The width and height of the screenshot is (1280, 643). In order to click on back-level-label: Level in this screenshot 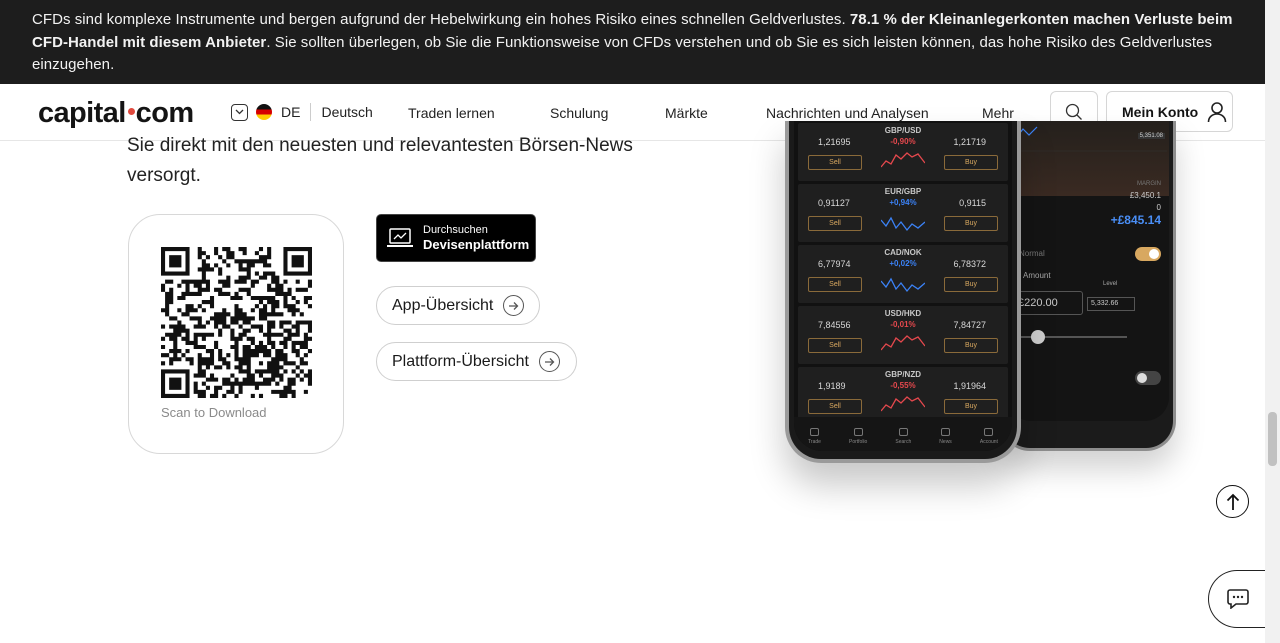, I will do `click(1110, 284)`.